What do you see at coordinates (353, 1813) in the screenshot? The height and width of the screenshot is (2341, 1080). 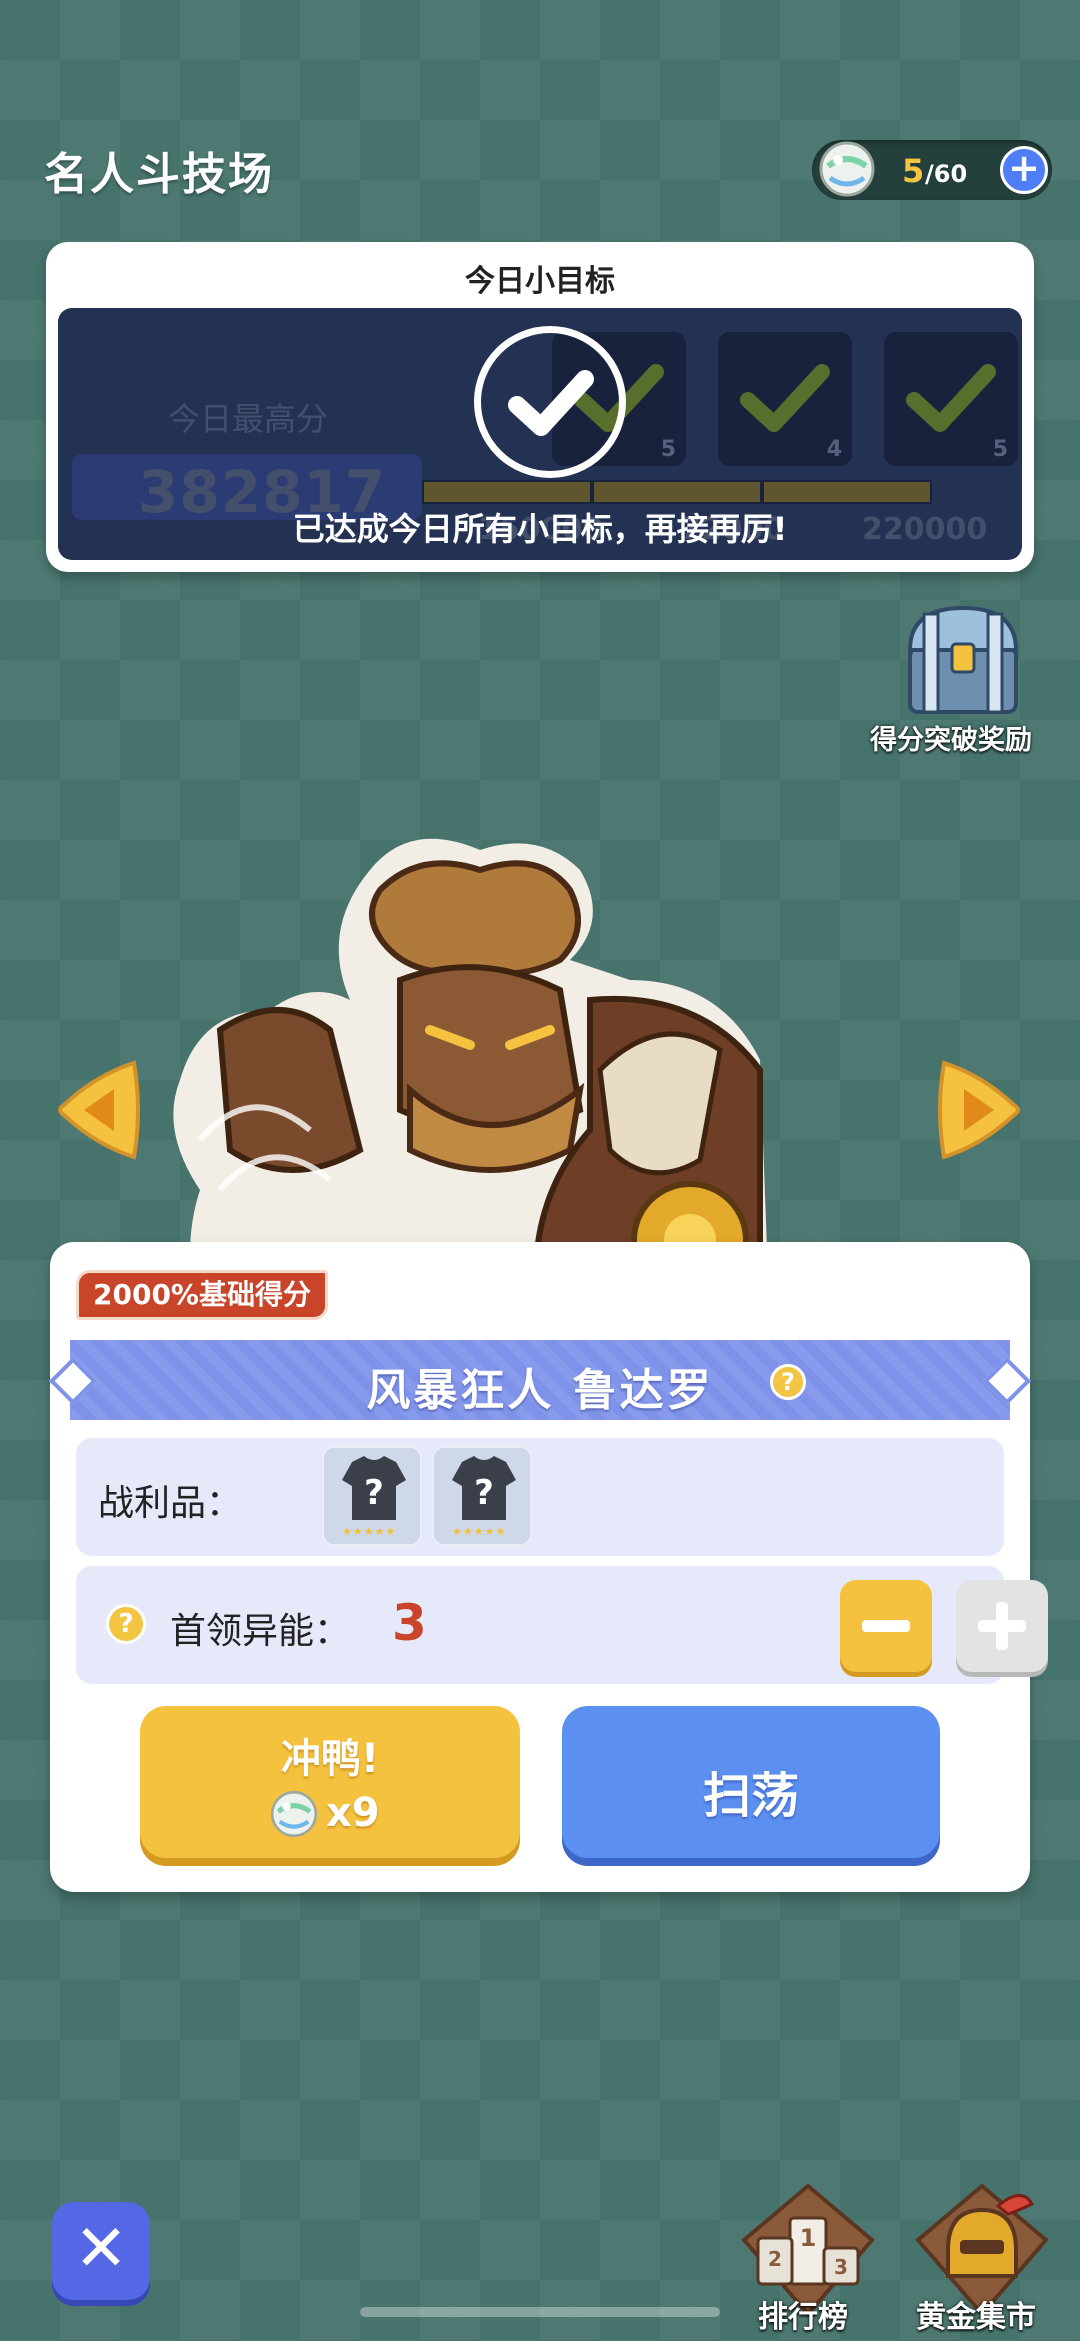 I see `challenge-cost: x9` at bounding box center [353, 1813].